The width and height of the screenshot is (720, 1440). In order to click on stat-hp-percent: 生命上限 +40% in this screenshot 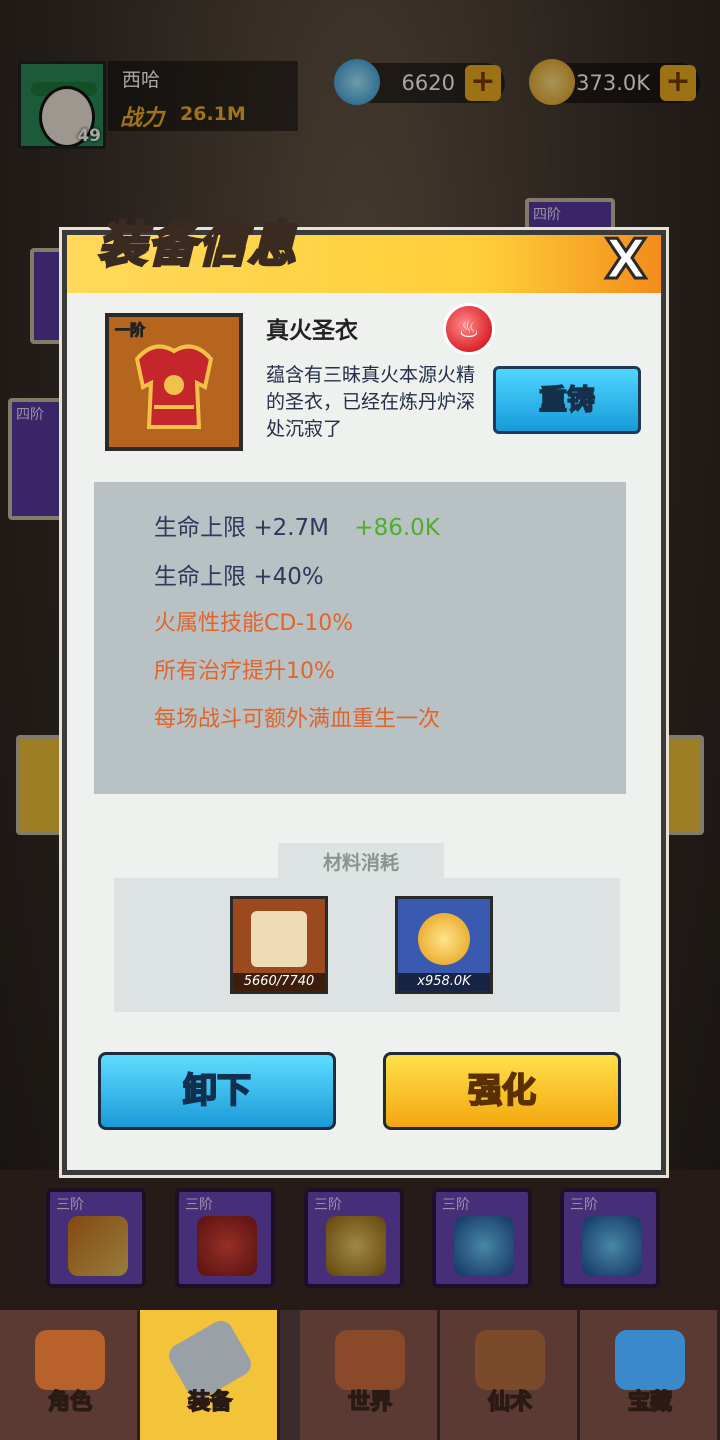, I will do `click(239, 574)`.